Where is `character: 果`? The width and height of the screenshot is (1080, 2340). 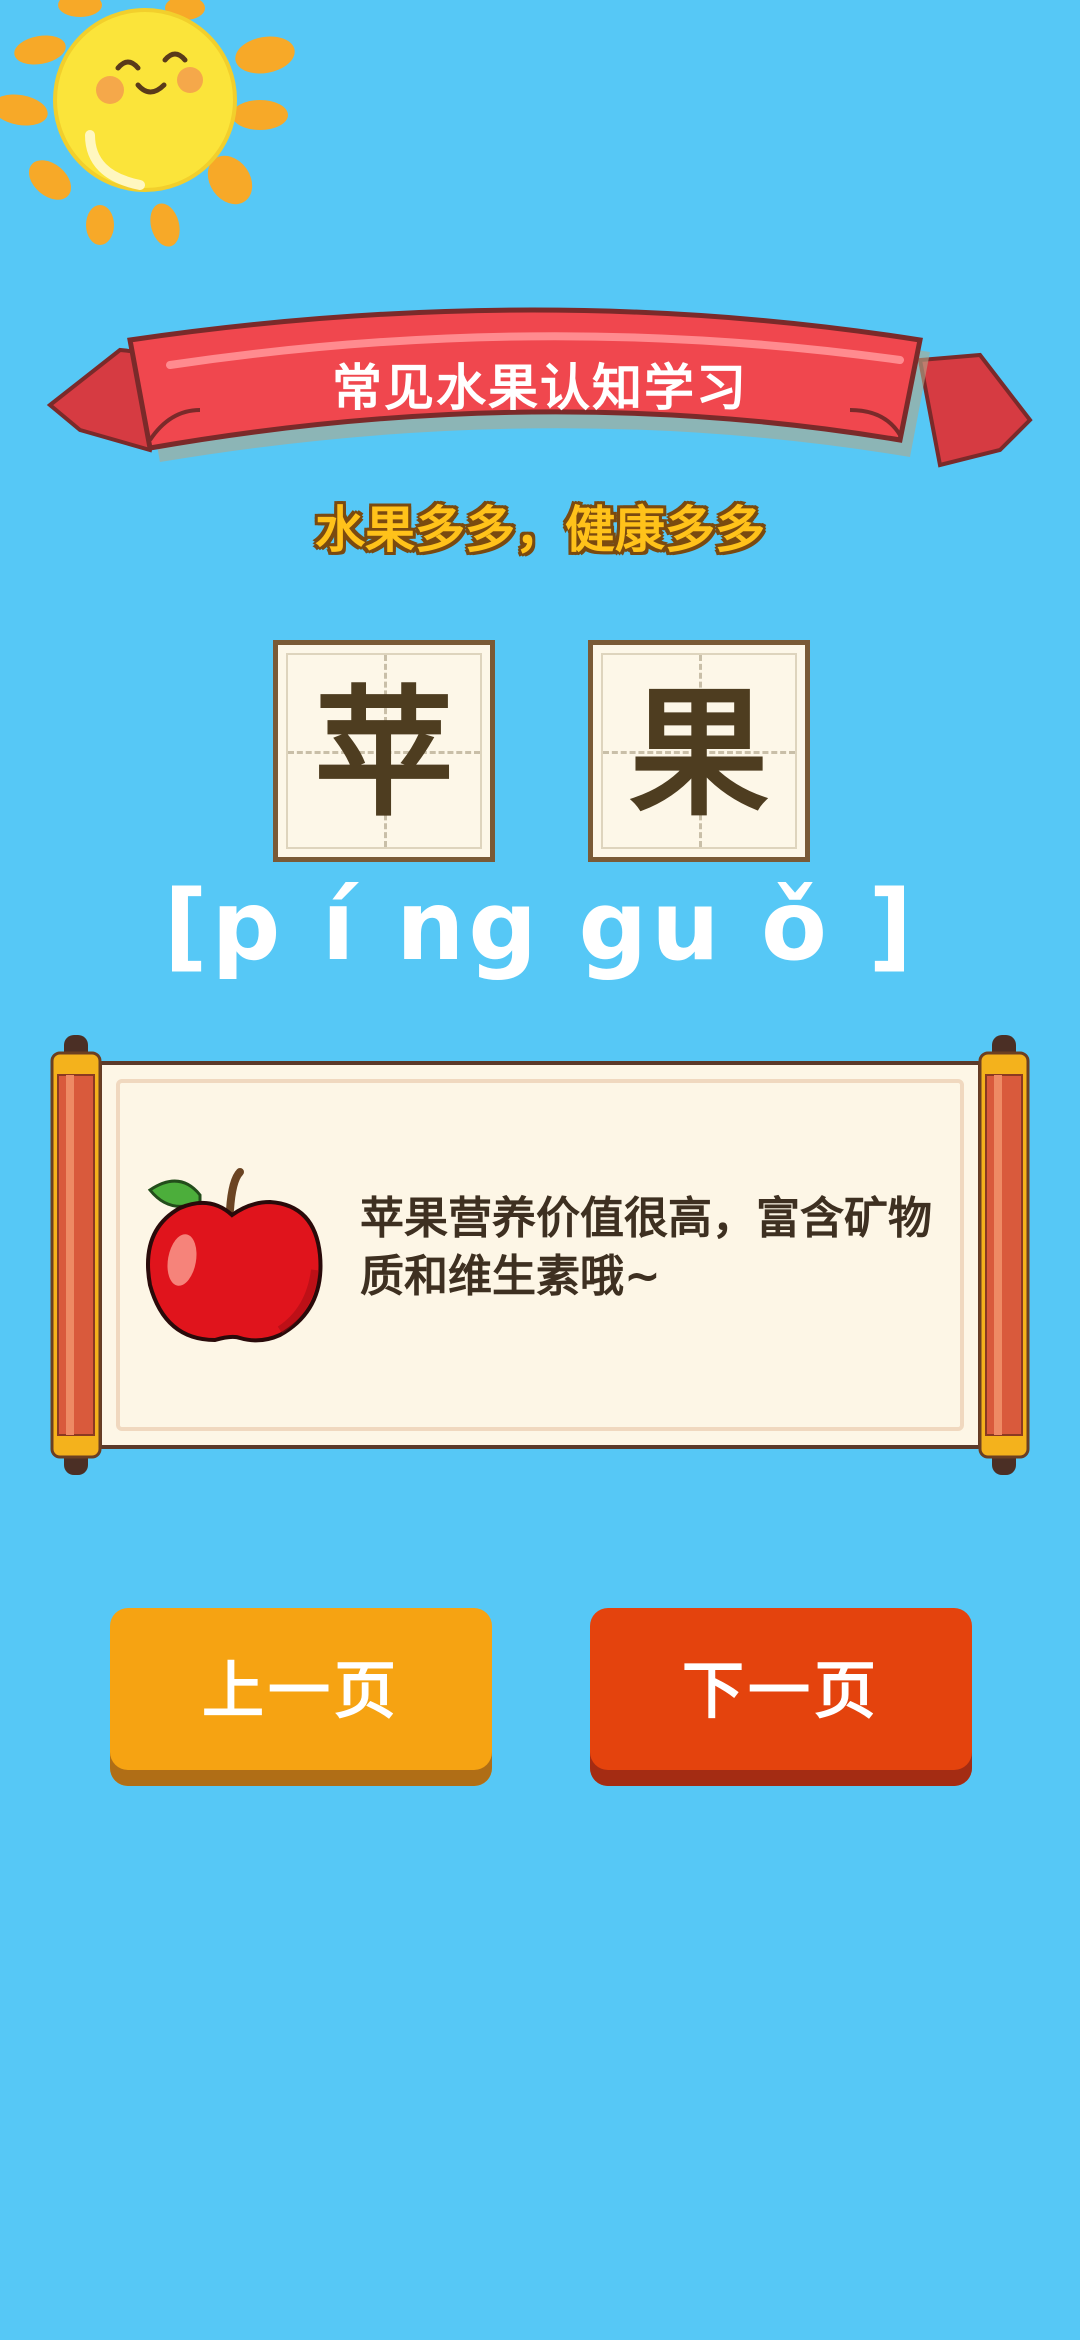
character: 果 is located at coordinates (698, 754).